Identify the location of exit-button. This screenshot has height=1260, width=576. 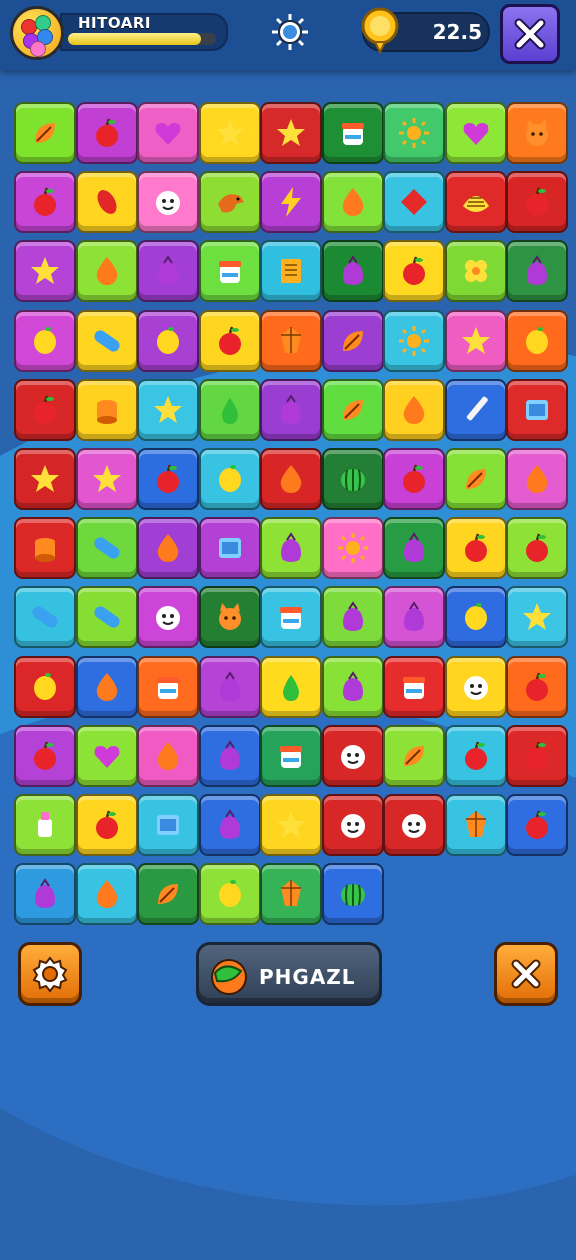
(526, 974).